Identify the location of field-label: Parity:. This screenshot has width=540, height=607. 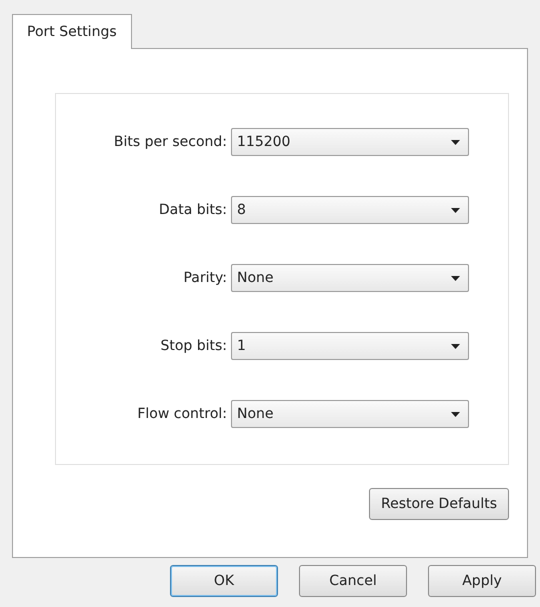
(205, 278).